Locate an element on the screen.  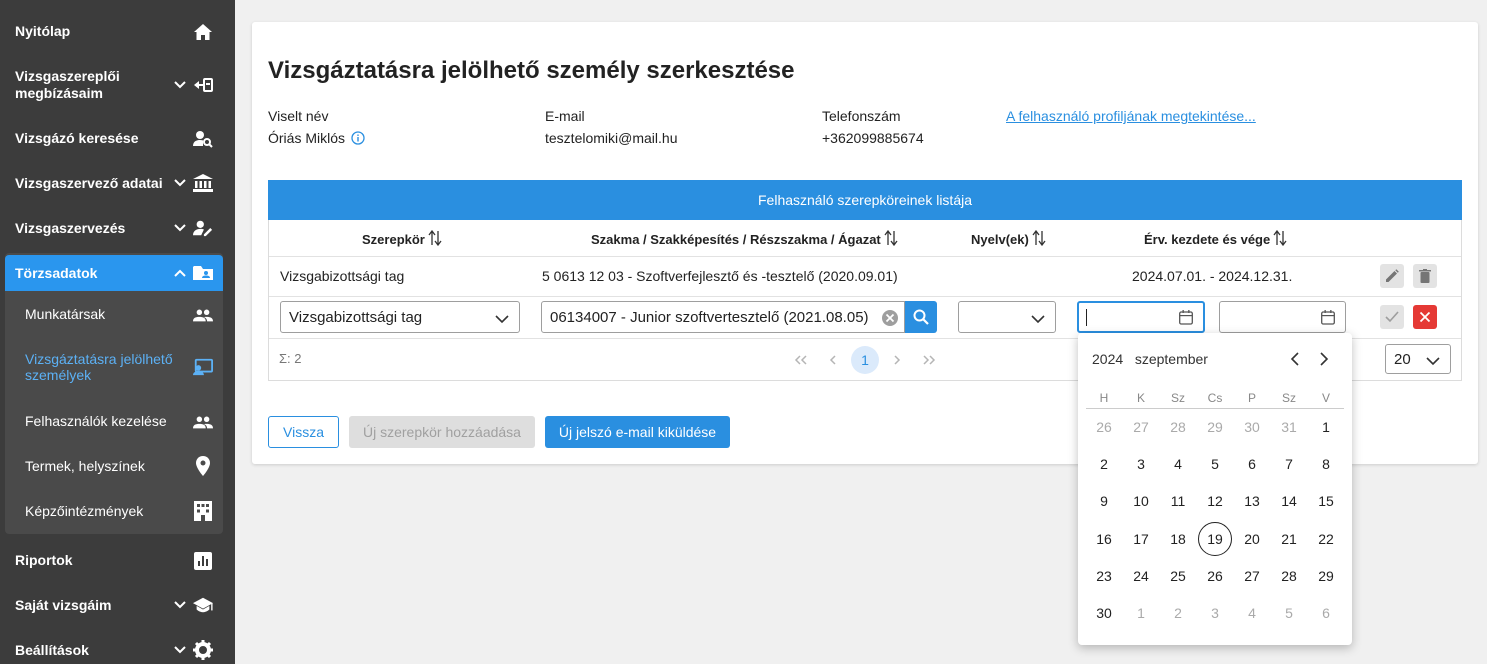
calendar-month-year: 2024 szeptember is located at coordinates (1150, 359).